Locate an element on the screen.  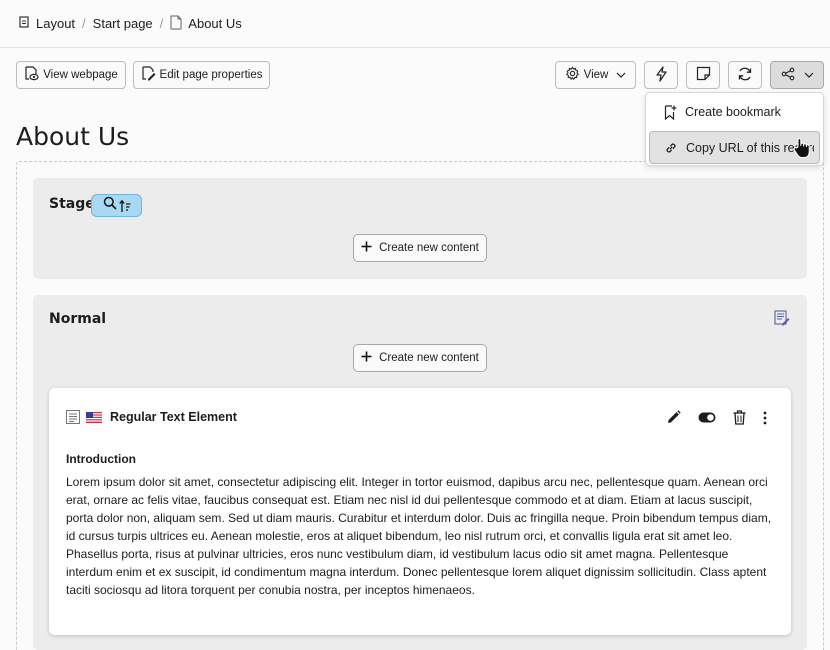
lightning-icon is located at coordinates (661, 75).